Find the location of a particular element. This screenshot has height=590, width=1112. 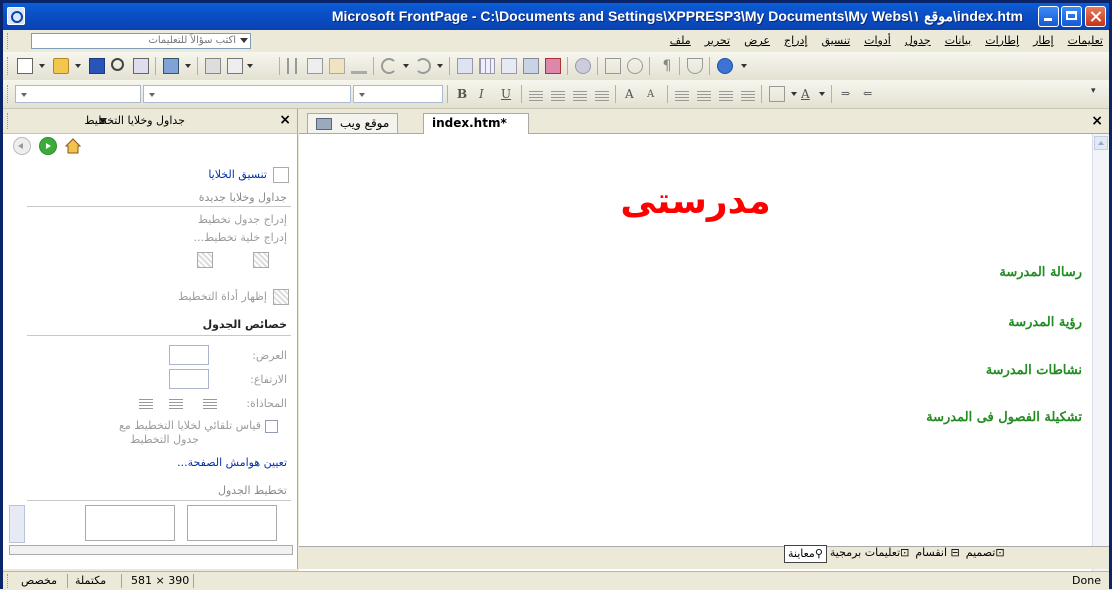

insert-layout-table-link: إدراج جدول تخطيط is located at coordinates (242, 219).